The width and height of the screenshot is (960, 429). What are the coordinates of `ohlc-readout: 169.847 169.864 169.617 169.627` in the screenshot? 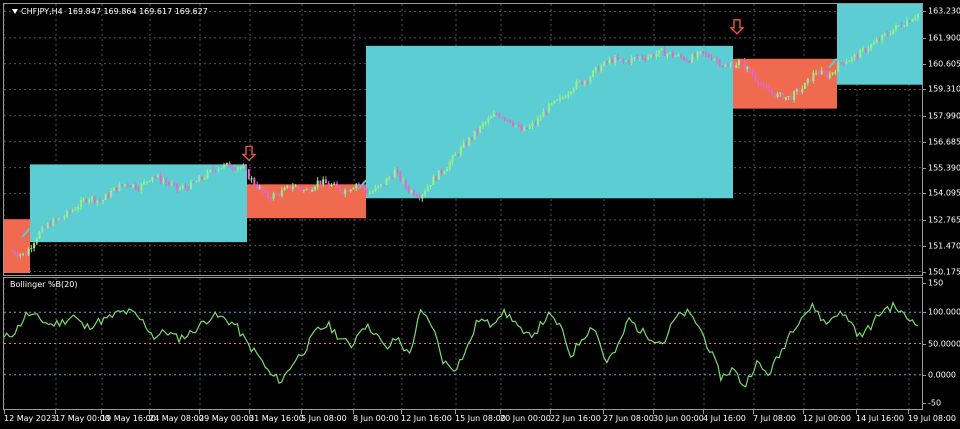 It's located at (137, 11).